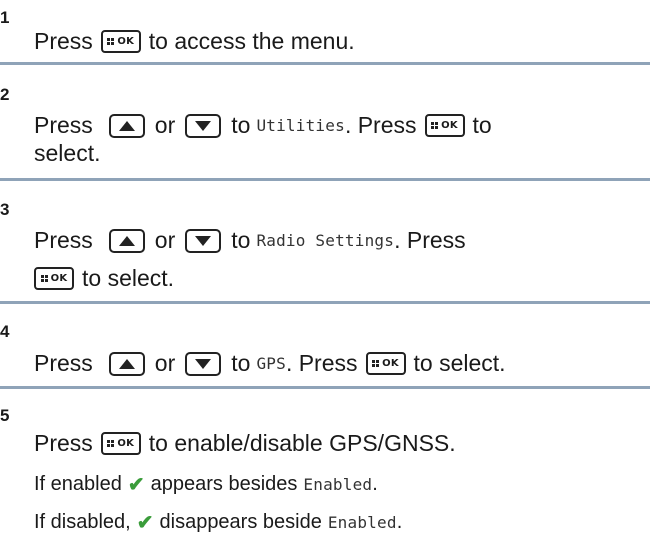  Describe the element at coordinates (206, 484) in the screenshot. I see `step-5-line-2: If enabled ✔ appears besides Enabled .` at that location.